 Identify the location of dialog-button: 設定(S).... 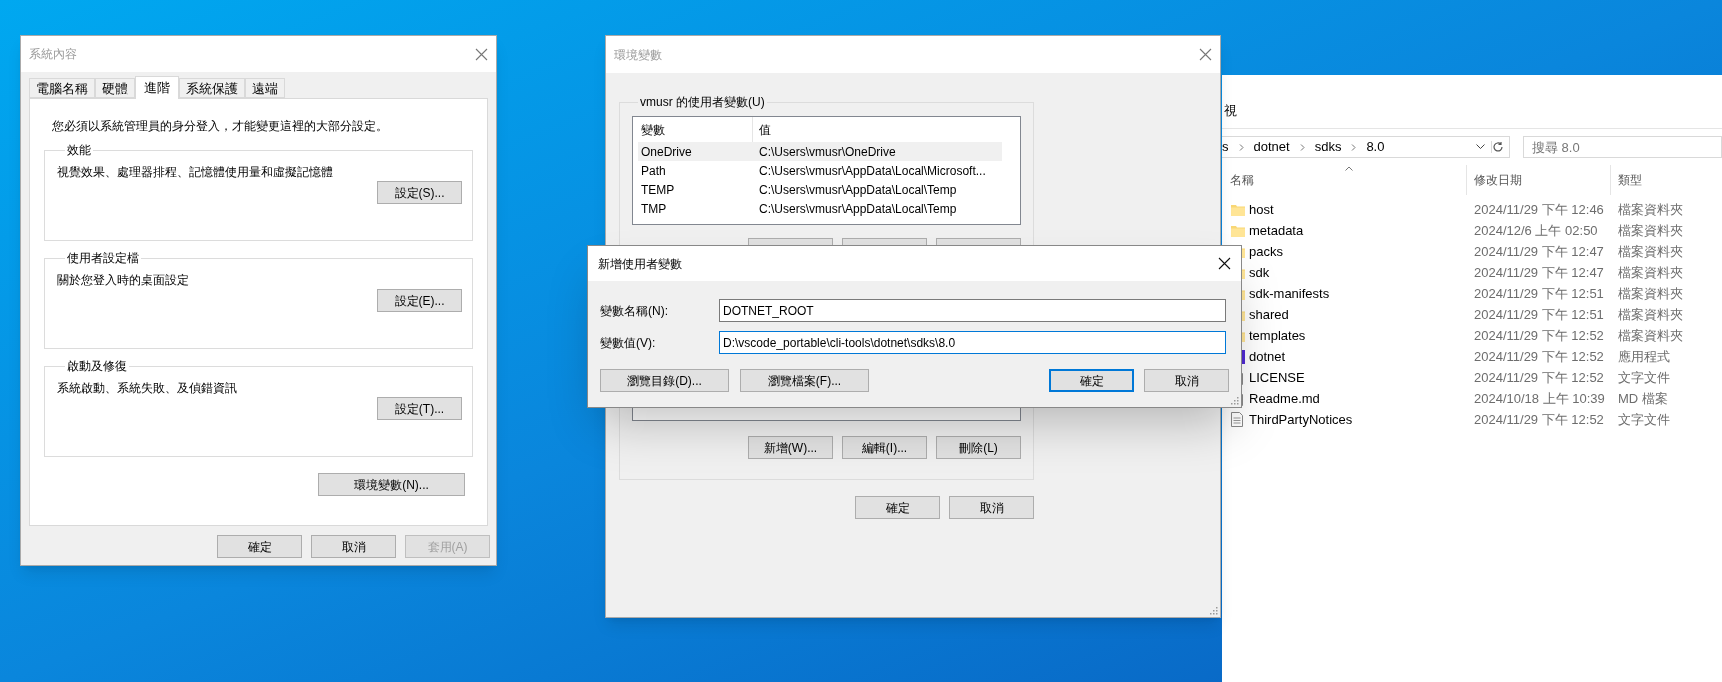
(419, 192).